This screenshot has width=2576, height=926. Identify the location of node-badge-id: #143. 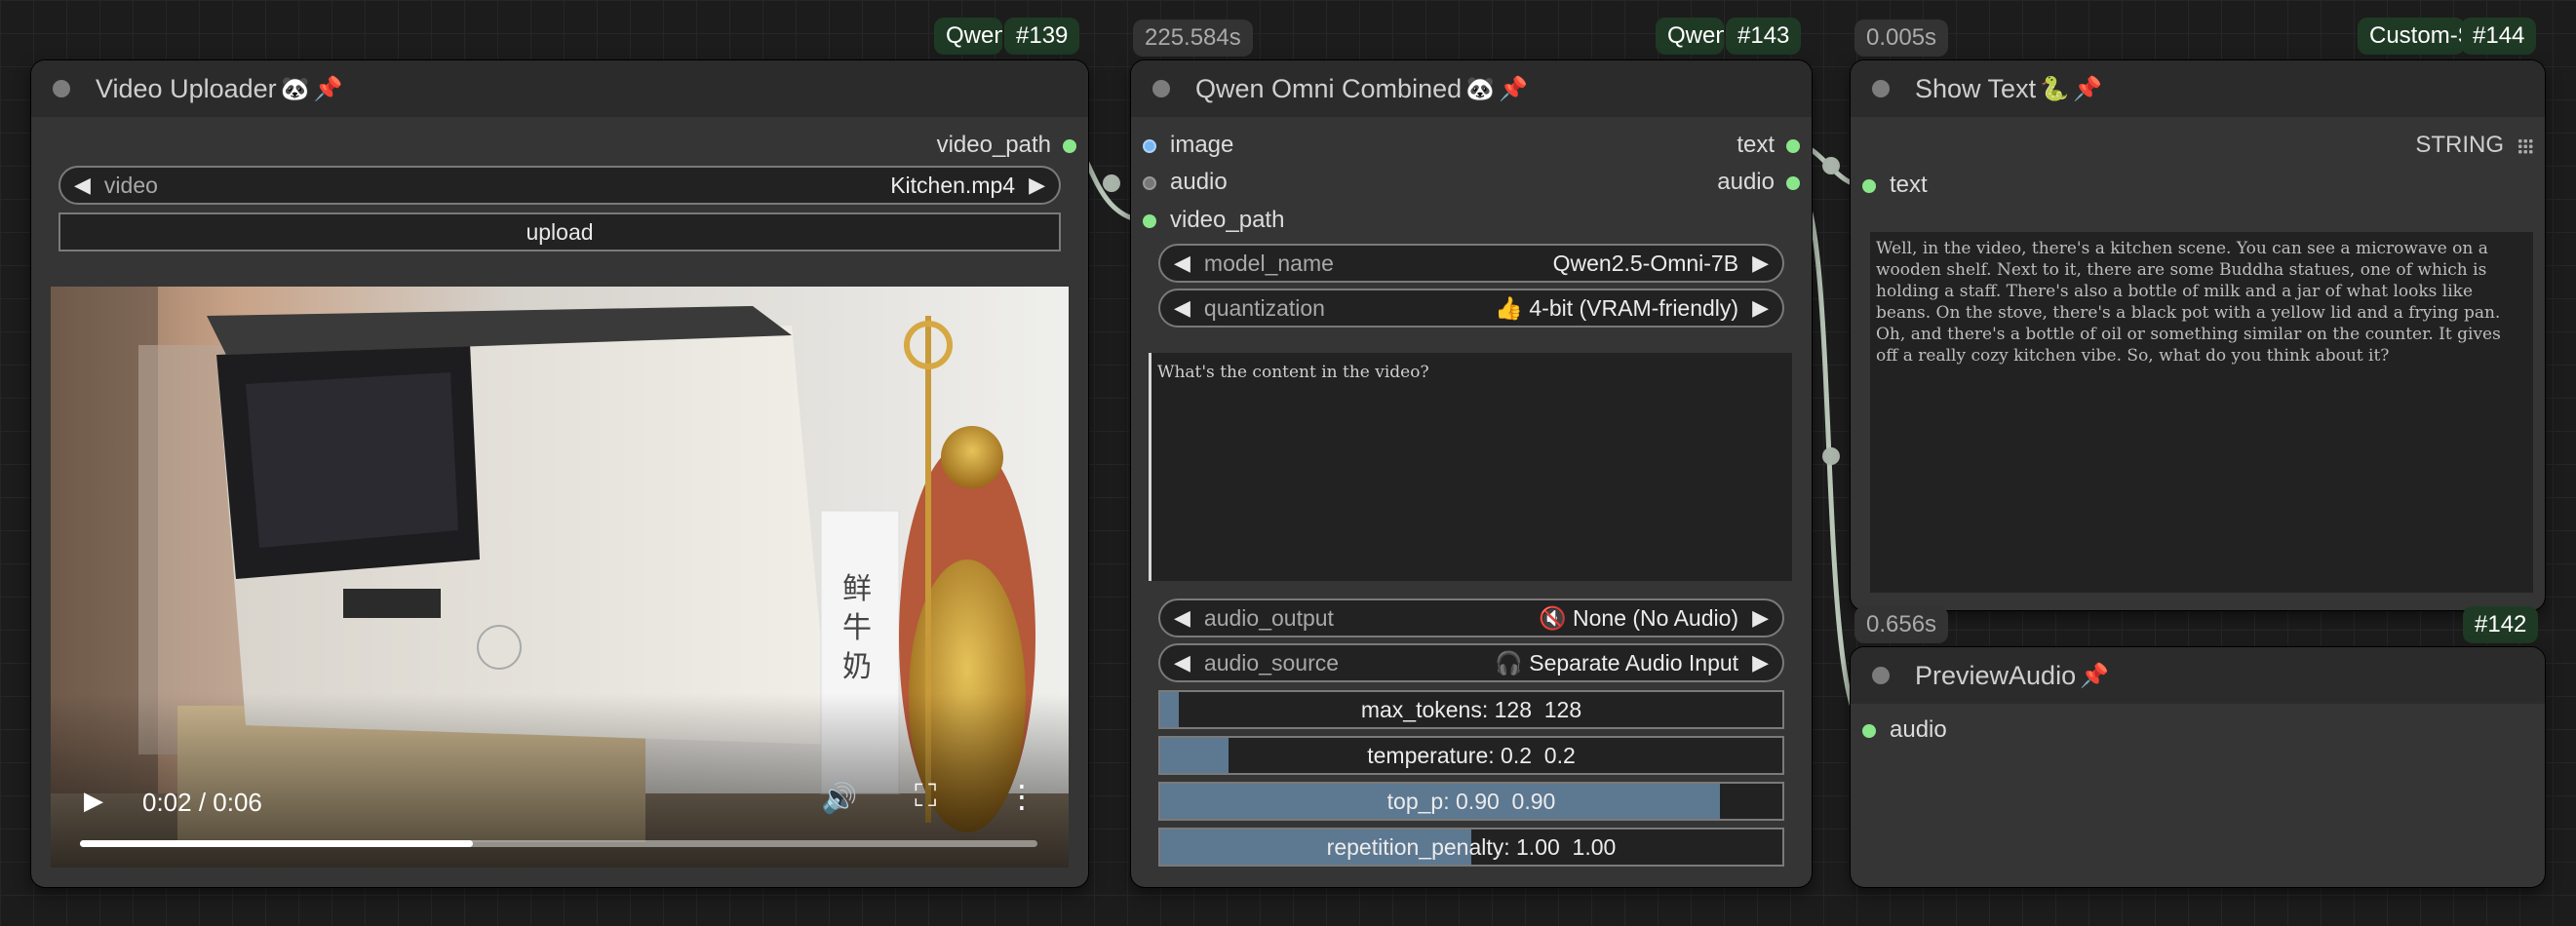
(1764, 36).